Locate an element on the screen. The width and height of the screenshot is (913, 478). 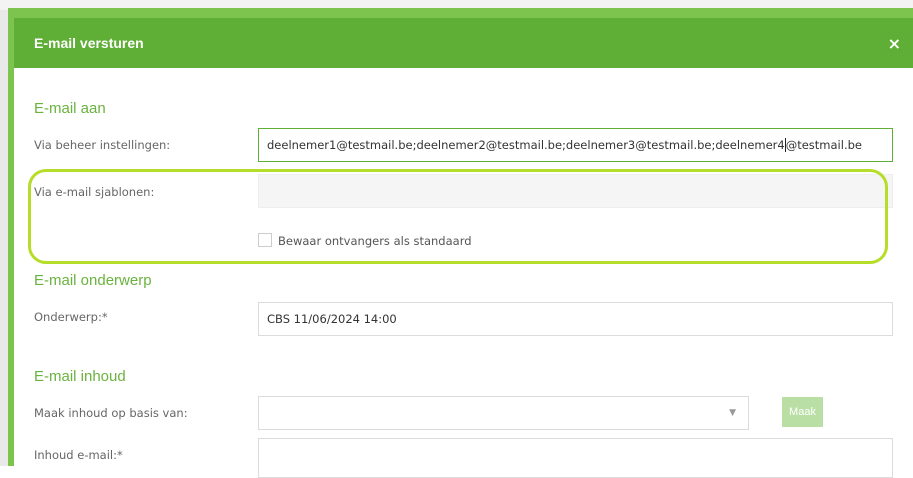
save-default-checkbox is located at coordinates (265, 240).